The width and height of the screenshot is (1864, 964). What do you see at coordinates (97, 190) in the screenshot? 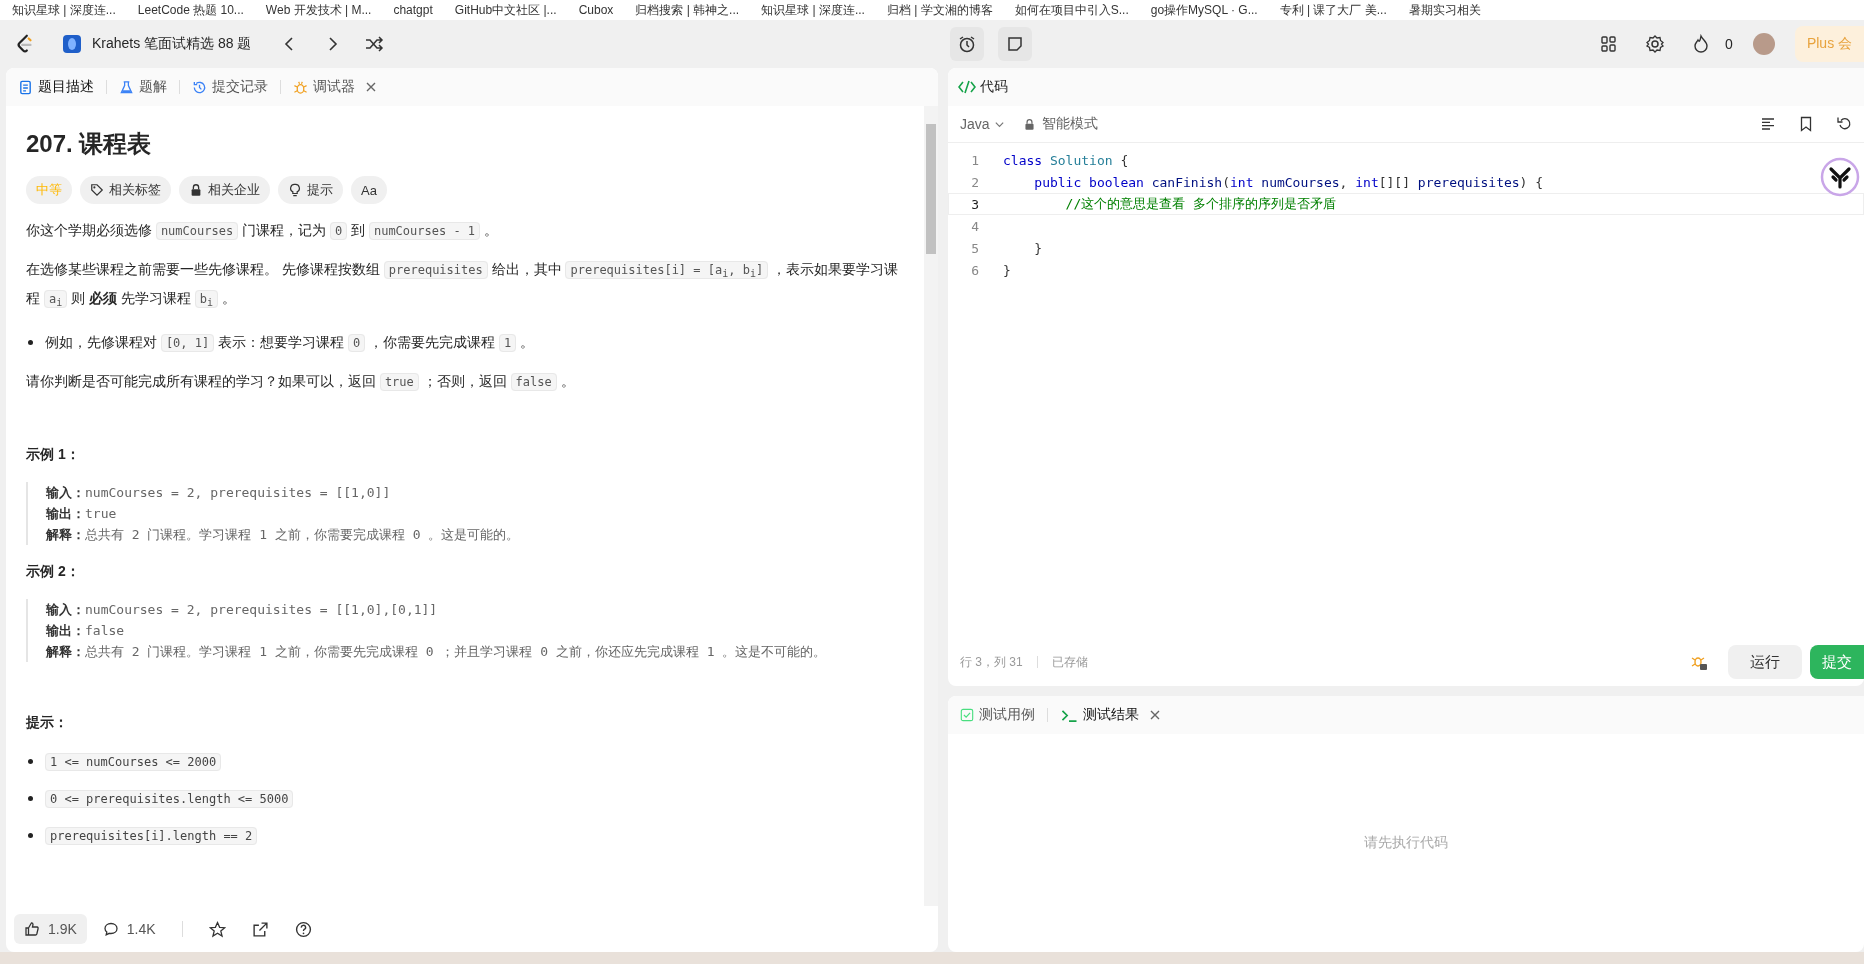
I see `tag-icon` at bounding box center [97, 190].